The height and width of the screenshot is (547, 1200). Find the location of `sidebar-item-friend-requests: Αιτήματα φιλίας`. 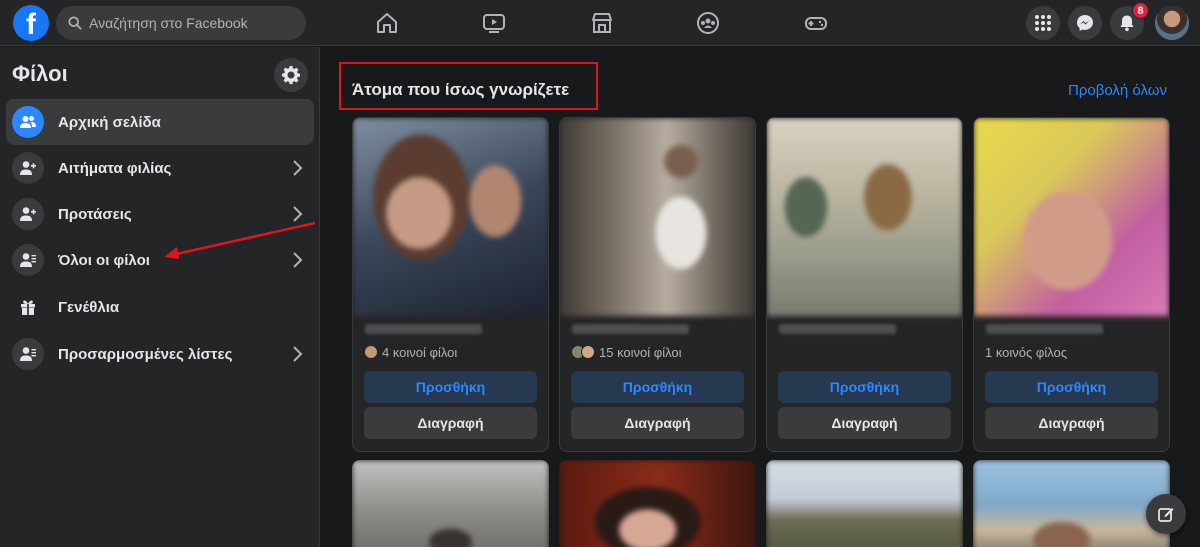

sidebar-item-friend-requests: Αιτήματα φιλίας is located at coordinates (160, 168).